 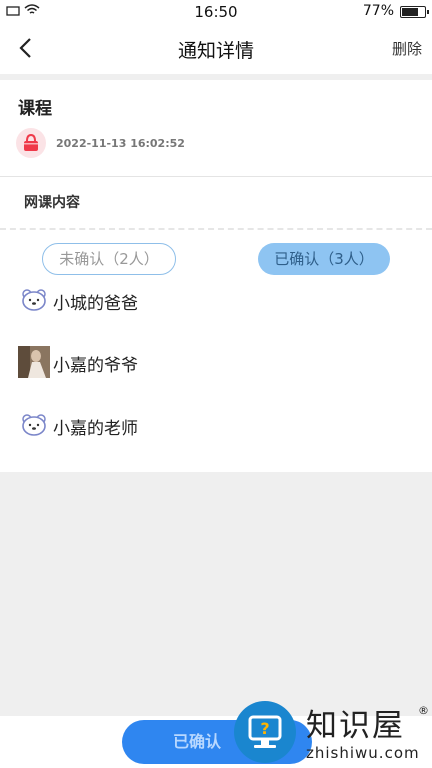 I want to click on person-name: 小嘉的老师, so click(x=95, y=429).